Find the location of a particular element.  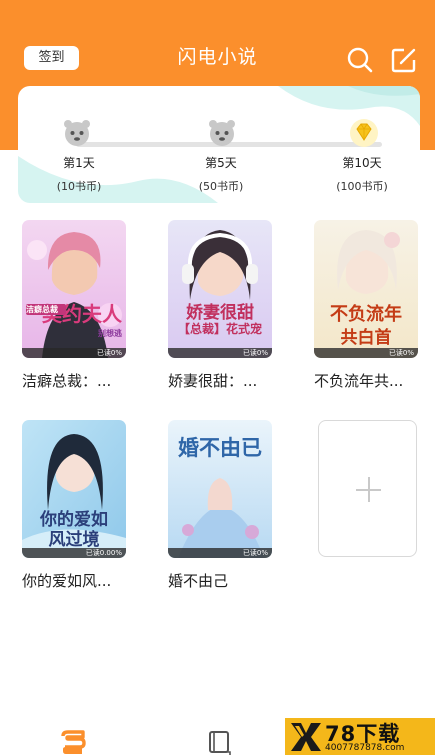

cover-subtitle: 风过境 is located at coordinates (74, 540).